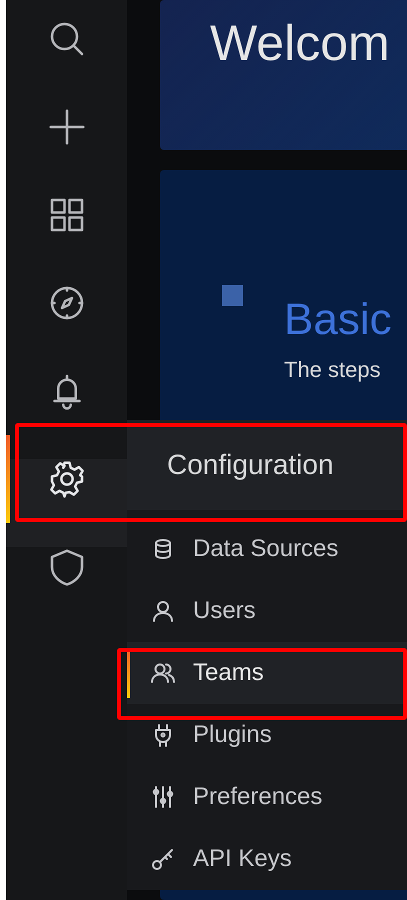 This screenshot has width=407, height=900. What do you see at coordinates (333, 370) in the screenshot?
I see `panel-text: The steps` at bounding box center [333, 370].